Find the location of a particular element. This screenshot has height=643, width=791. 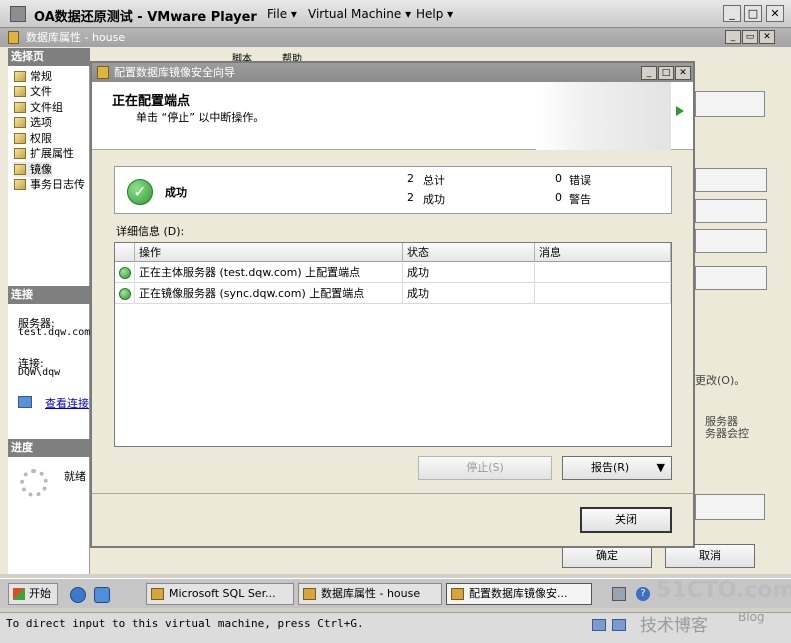

progress-header: 进度 is located at coordinates (49, 448).